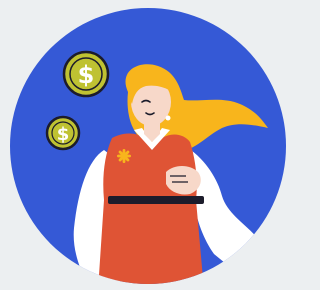 The width and height of the screenshot is (320, 290). I want to click on coin-small-symbol: $, so click(63, 134).